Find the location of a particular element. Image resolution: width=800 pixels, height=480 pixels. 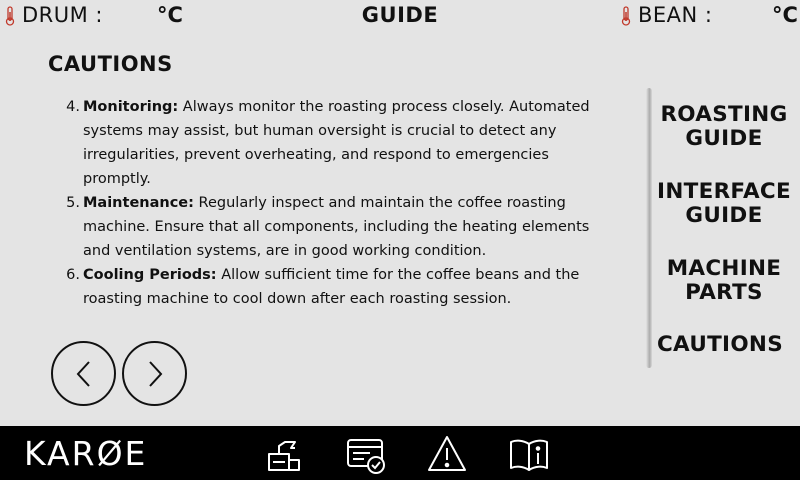

list-item-number: 5. is located at coordinates (73, 203).